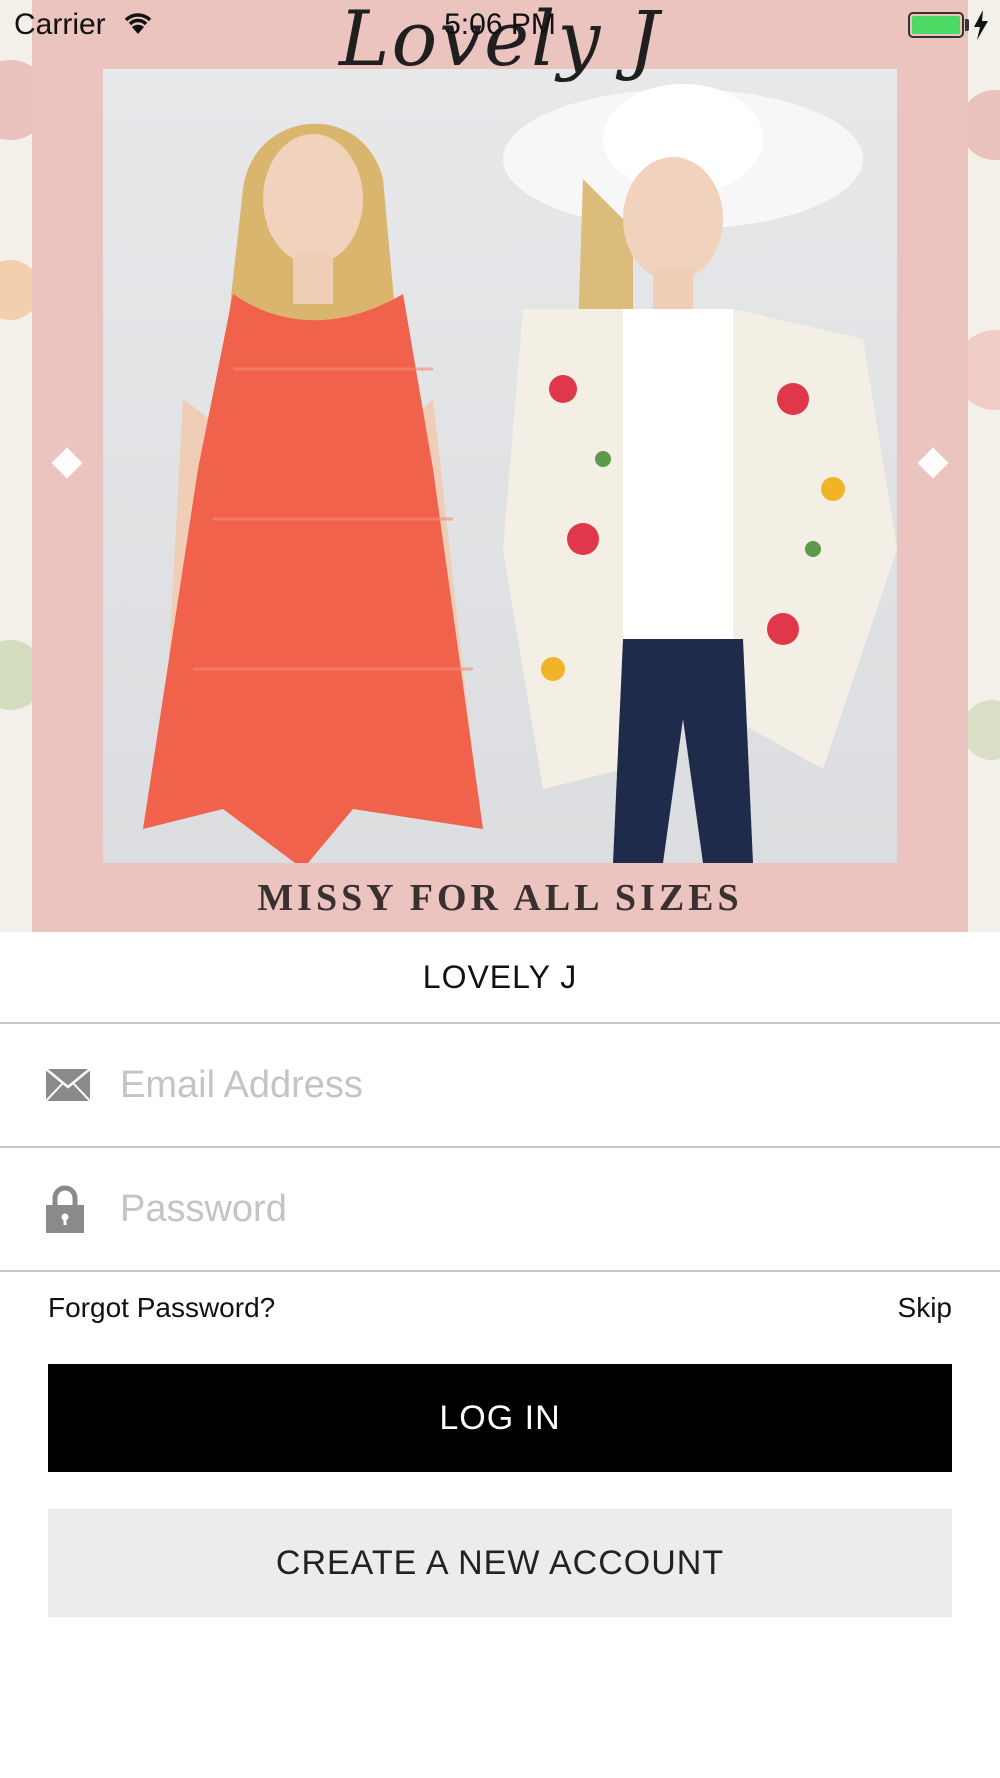  I want to click on battery-icon, so click(936, 25).